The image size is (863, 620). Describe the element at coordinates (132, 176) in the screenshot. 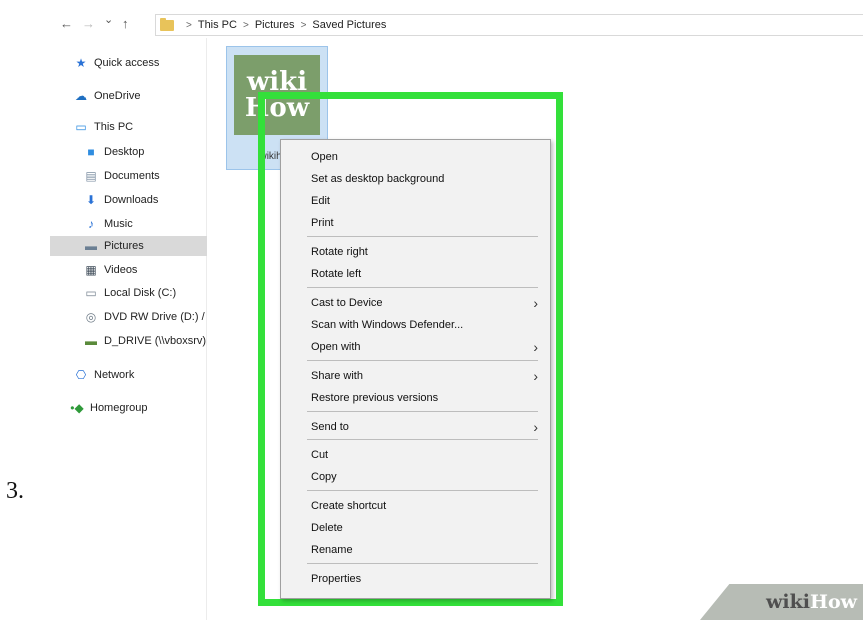

I see `sidebar-item-label: Documents` at that location.